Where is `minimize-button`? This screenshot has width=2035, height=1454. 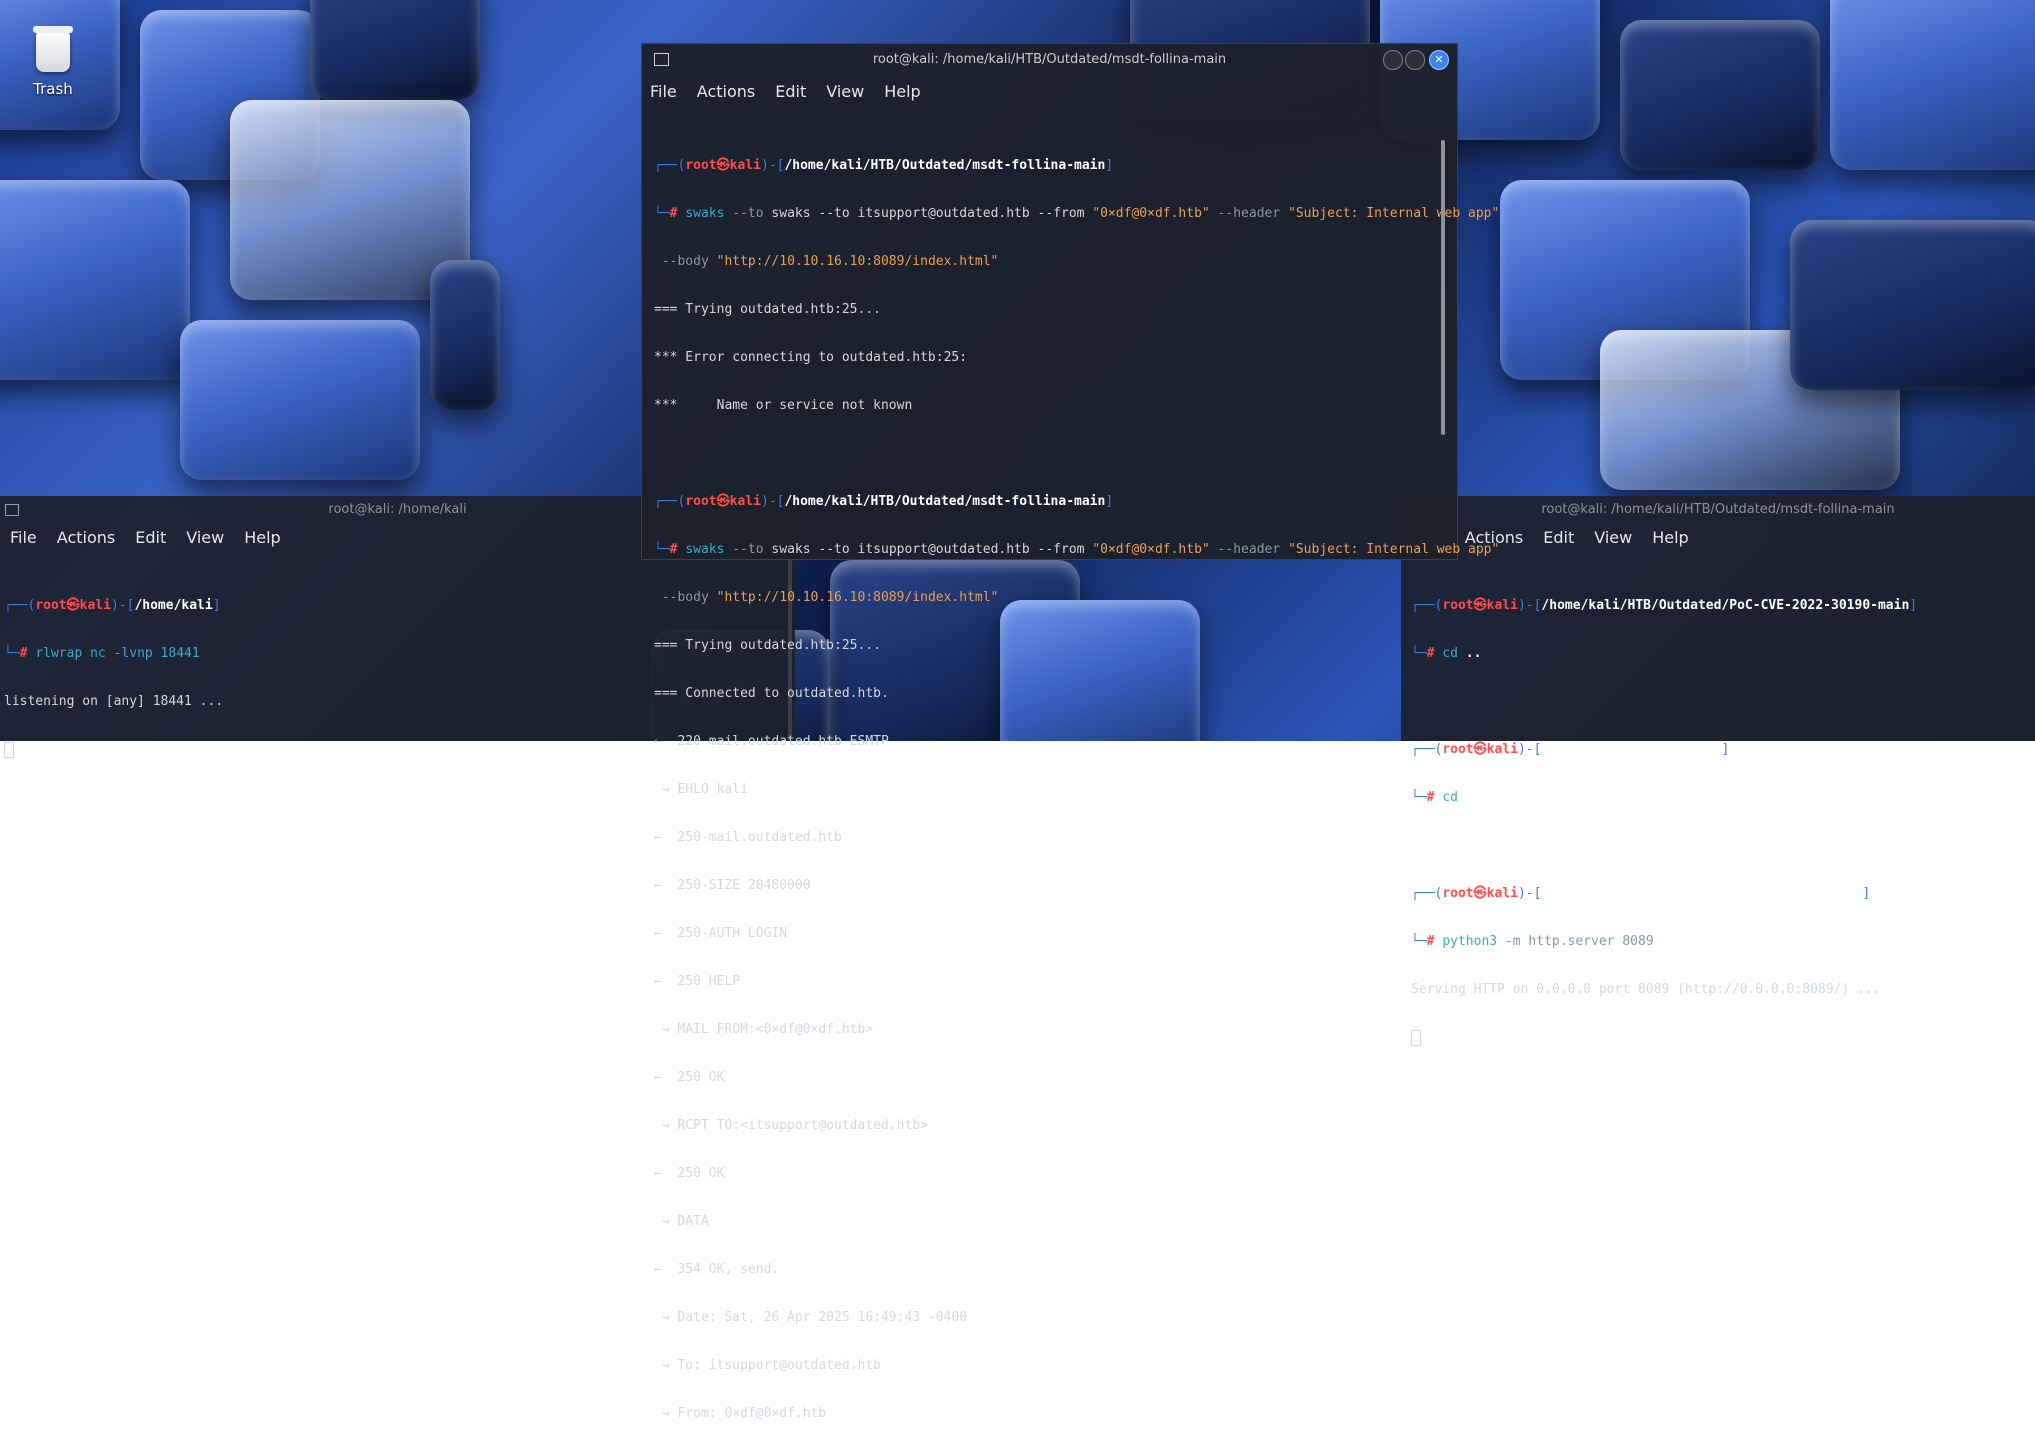 minimize-button is located at coordinates (1393, 60).